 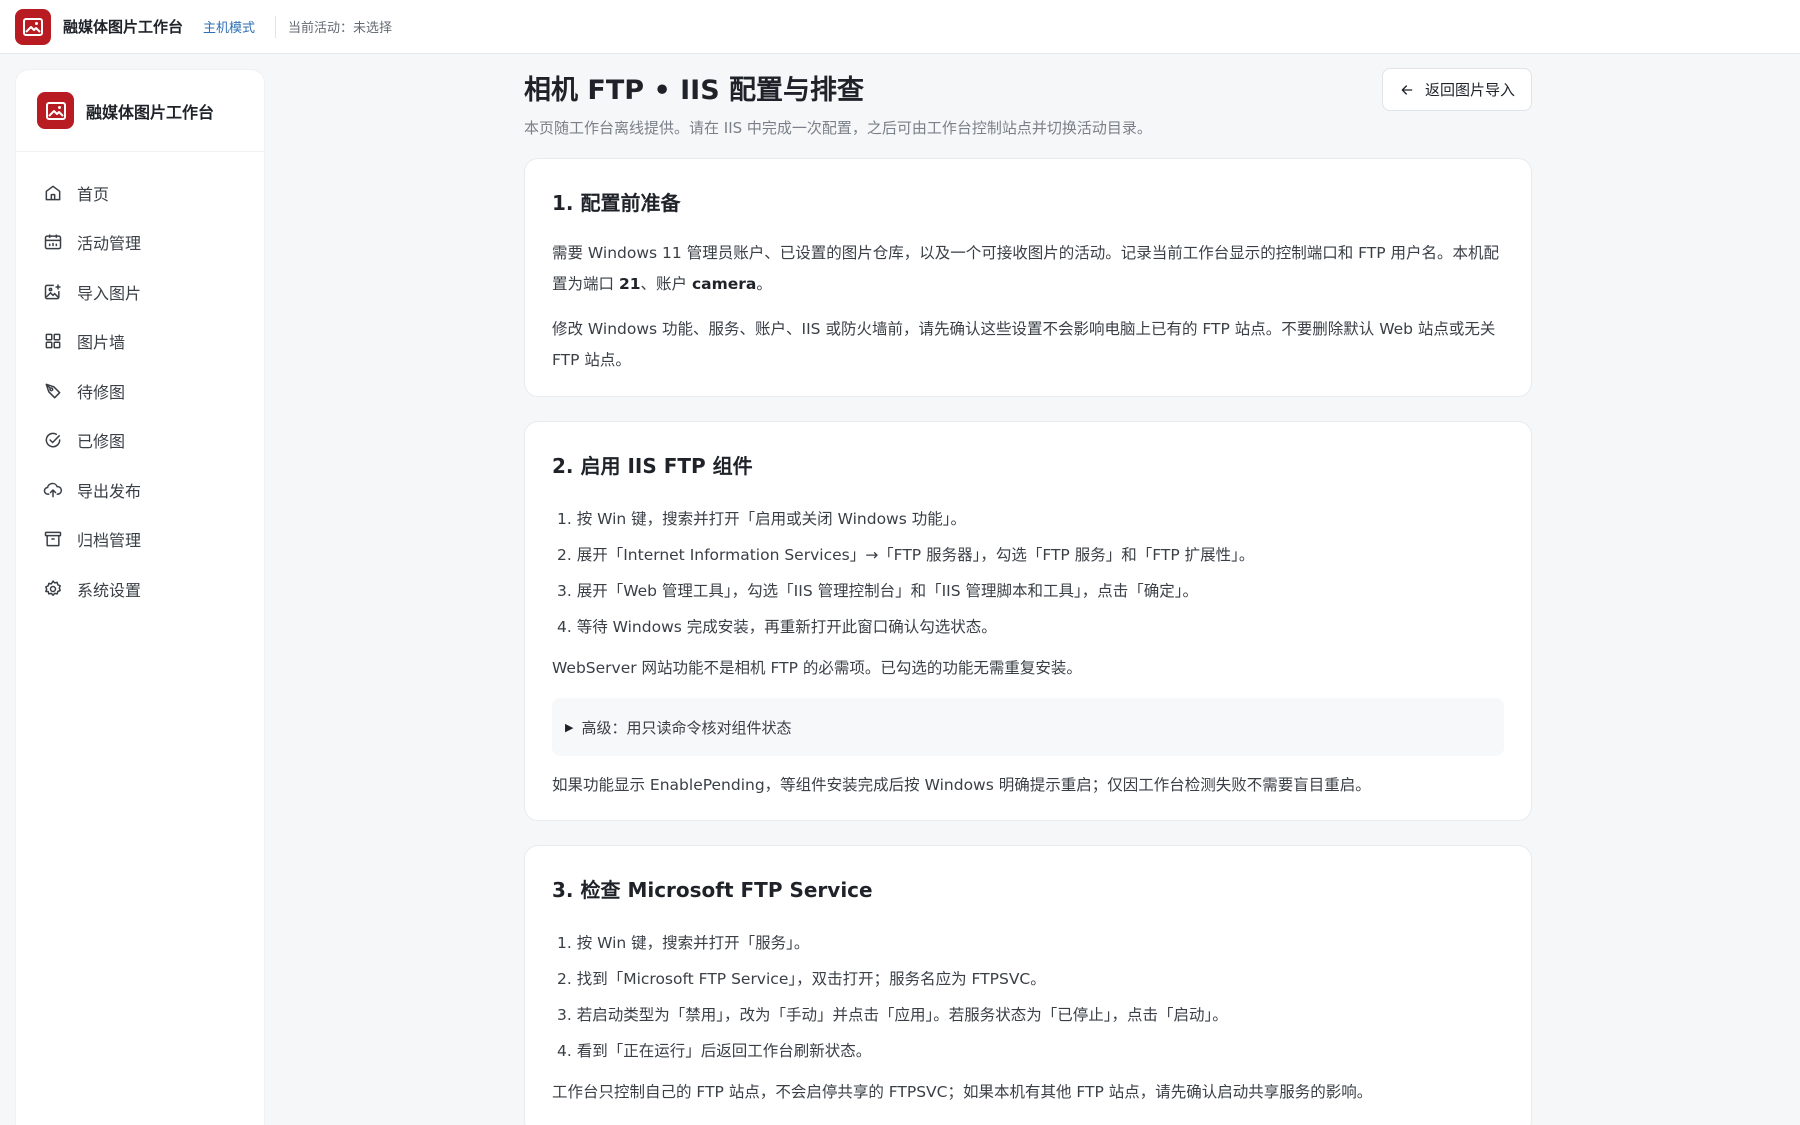 What do you see at coordinates (1028, 727) in the screenshot?
I see `advanced-details-toggle: ▶ 高级：用只读命令核对组件状态` at bounding box center [1028, 727].